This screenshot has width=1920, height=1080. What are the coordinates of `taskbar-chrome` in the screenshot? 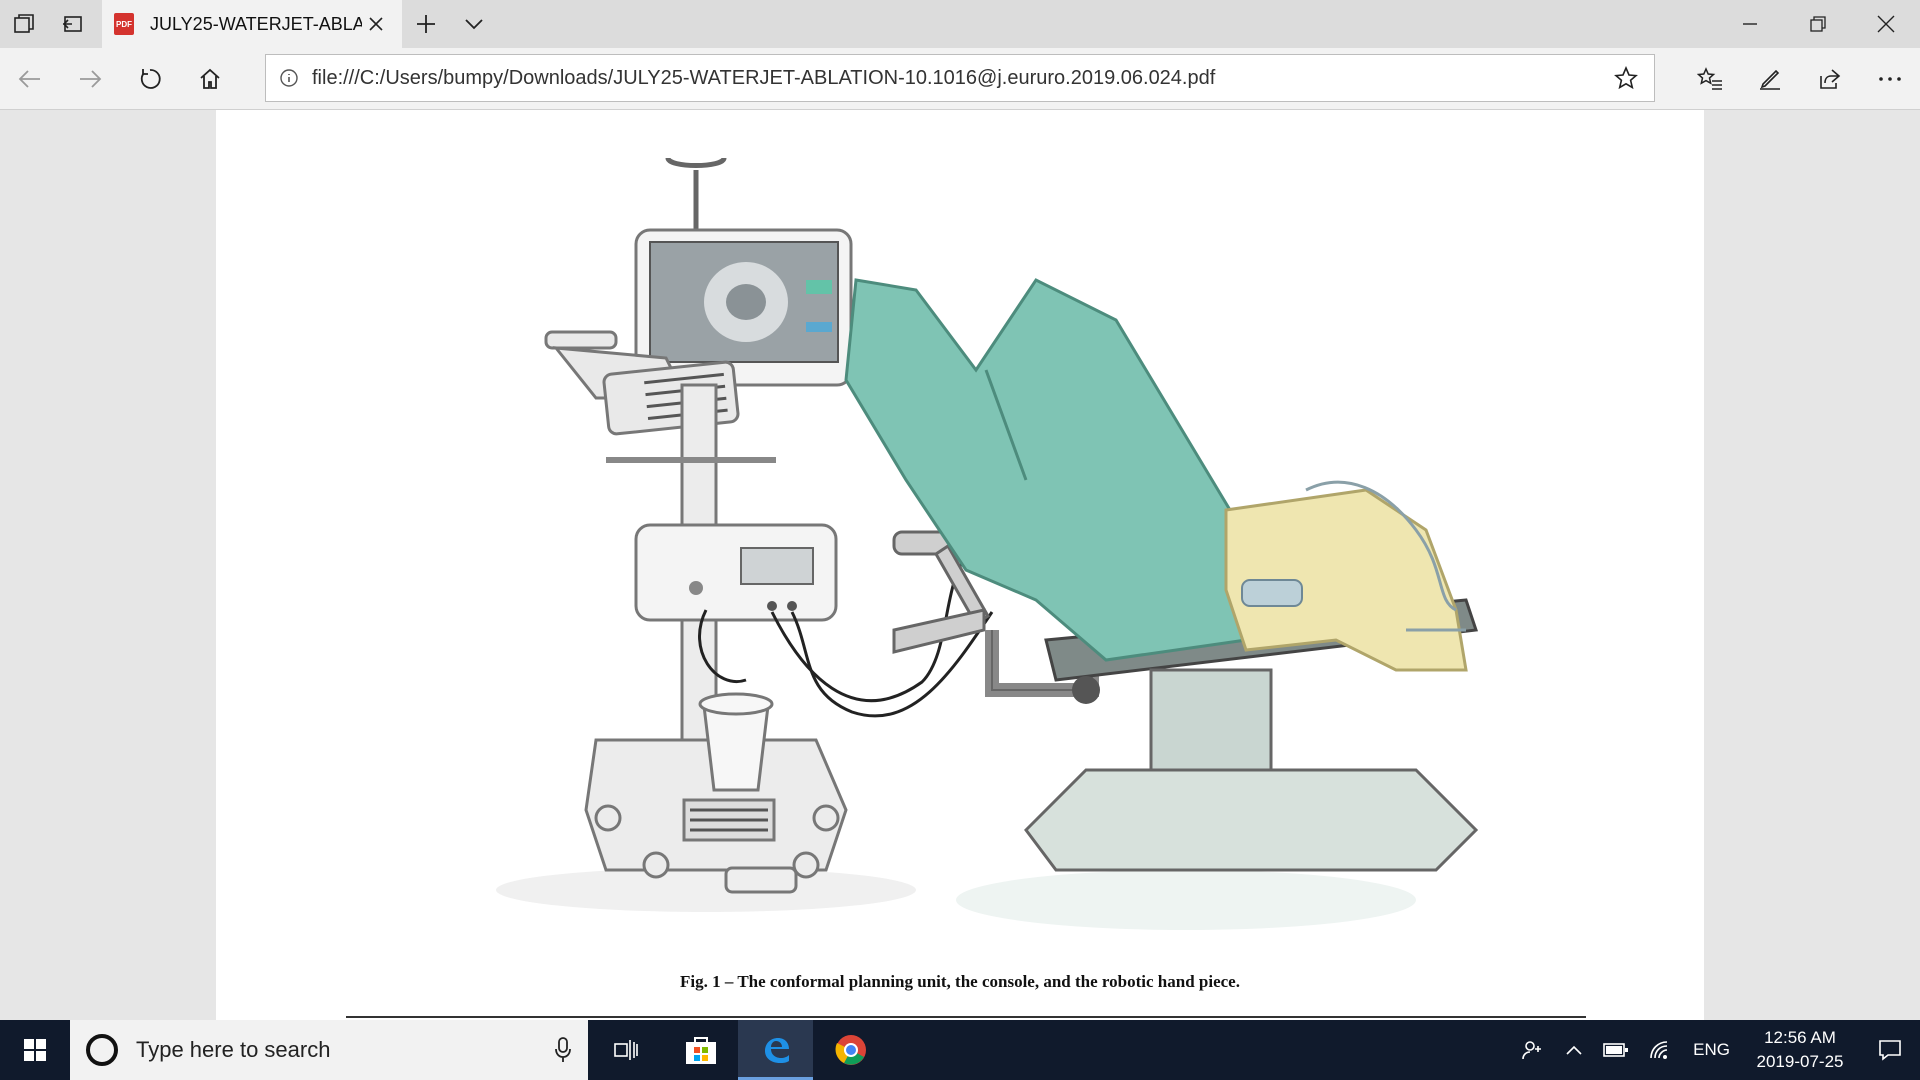 It's located at (850, 1050).